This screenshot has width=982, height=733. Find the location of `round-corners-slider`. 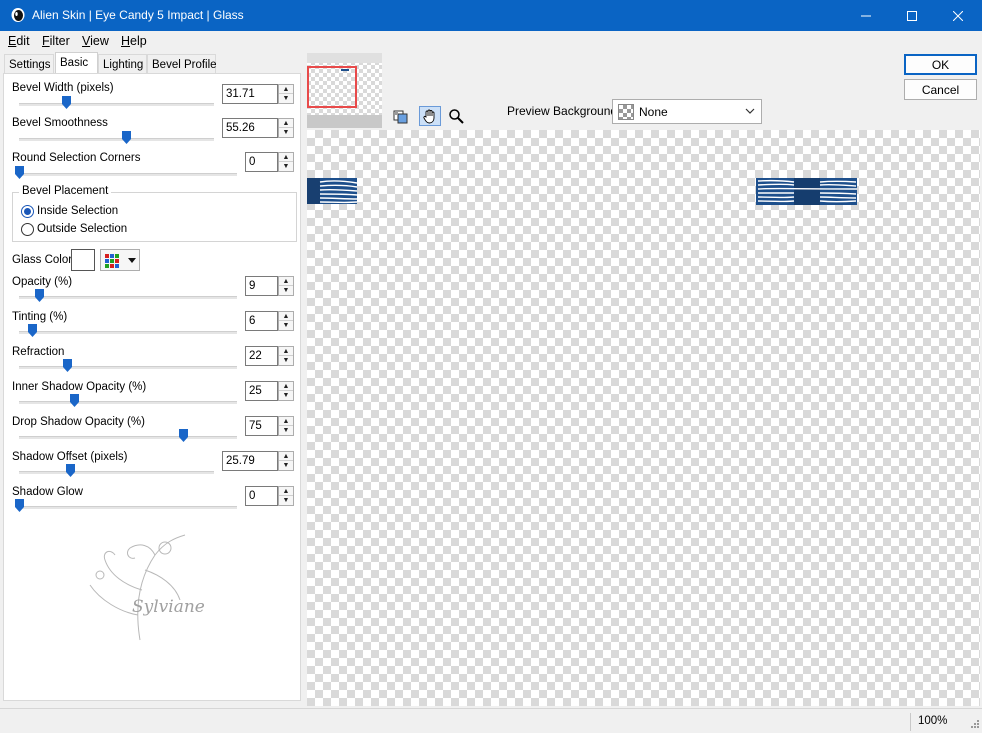

round-corners-slider is located at coordinates (128, 174).